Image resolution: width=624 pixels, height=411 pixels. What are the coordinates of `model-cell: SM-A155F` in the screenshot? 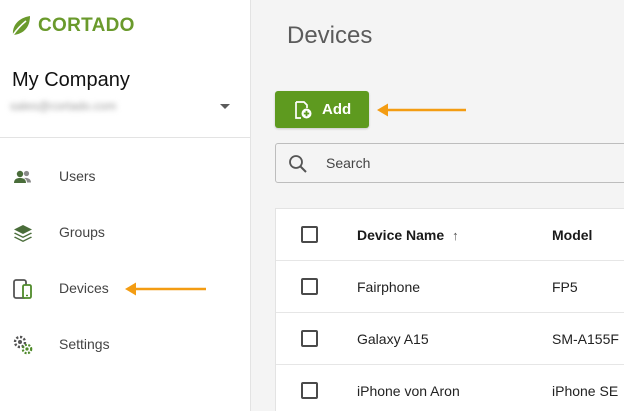 It's located at (585, 339).